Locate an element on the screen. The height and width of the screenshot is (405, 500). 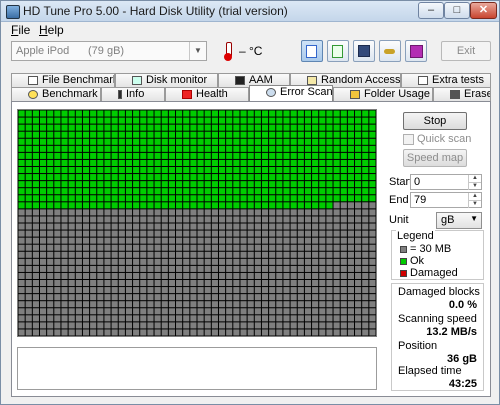
options-button is located at coordinates (390, 51).